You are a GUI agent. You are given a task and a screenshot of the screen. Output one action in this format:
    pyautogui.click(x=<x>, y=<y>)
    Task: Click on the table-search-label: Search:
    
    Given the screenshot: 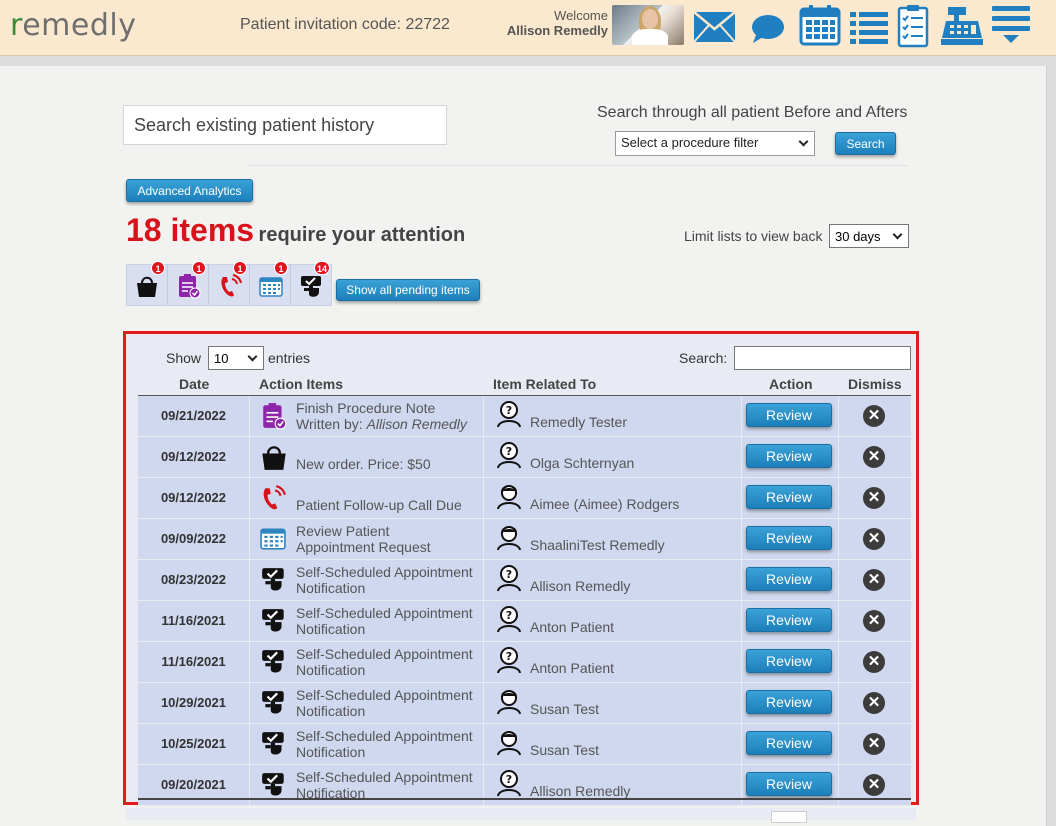 What is the action you would take?
    pyautogui.click(x=703, y=358)
    